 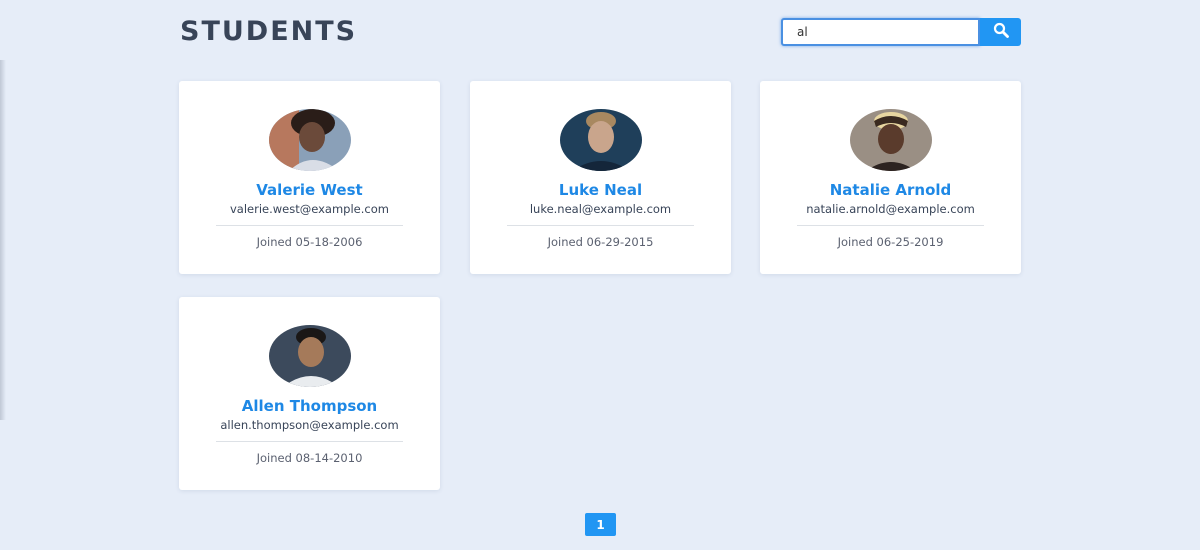 What do you see at coordinates (309, 425) in the screenshot?
I see `student-email: allen.thompson@example.com` at bounding box center [309, 425].